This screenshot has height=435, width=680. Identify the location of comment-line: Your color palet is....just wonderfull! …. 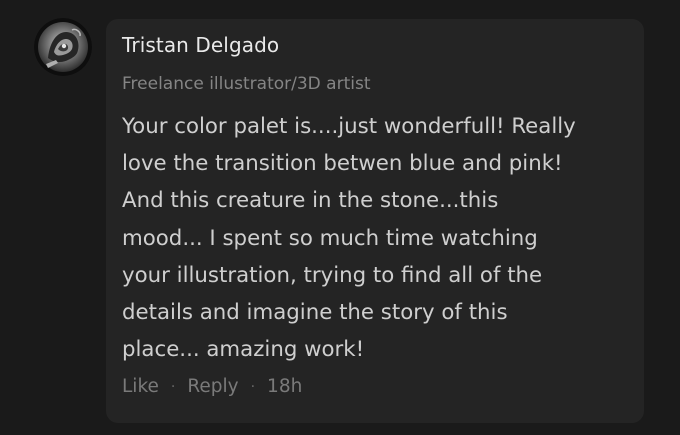
(349, 126).